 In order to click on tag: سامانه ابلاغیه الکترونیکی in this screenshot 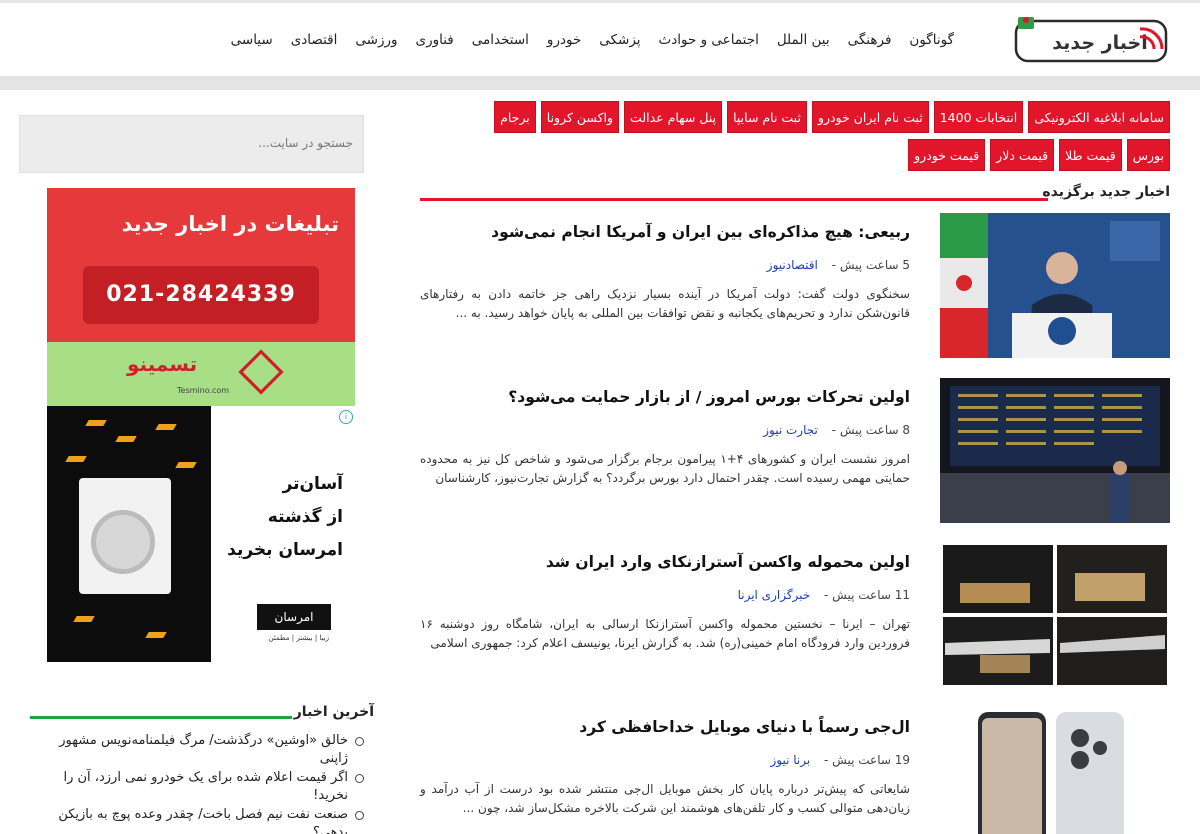, I will do `click(1099, 117)`.